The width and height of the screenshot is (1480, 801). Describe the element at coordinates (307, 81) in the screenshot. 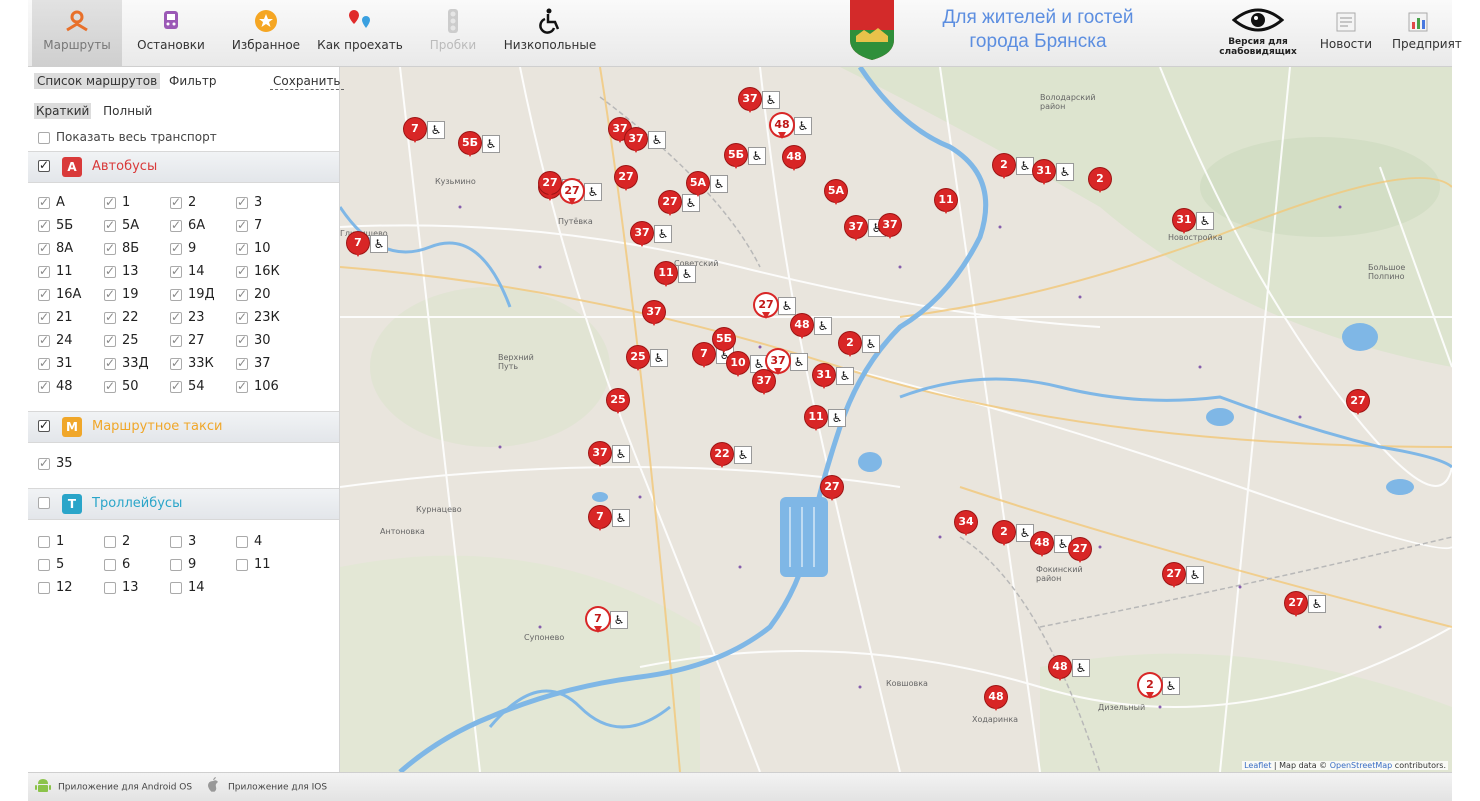

I see `save-link: Сохранить` at that location.